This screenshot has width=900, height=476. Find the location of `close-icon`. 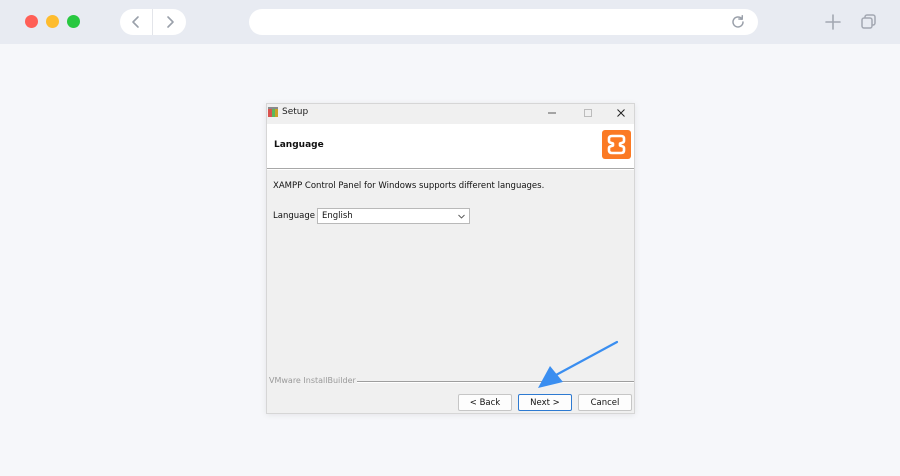

close-icon is located at coordinates (621, 113).